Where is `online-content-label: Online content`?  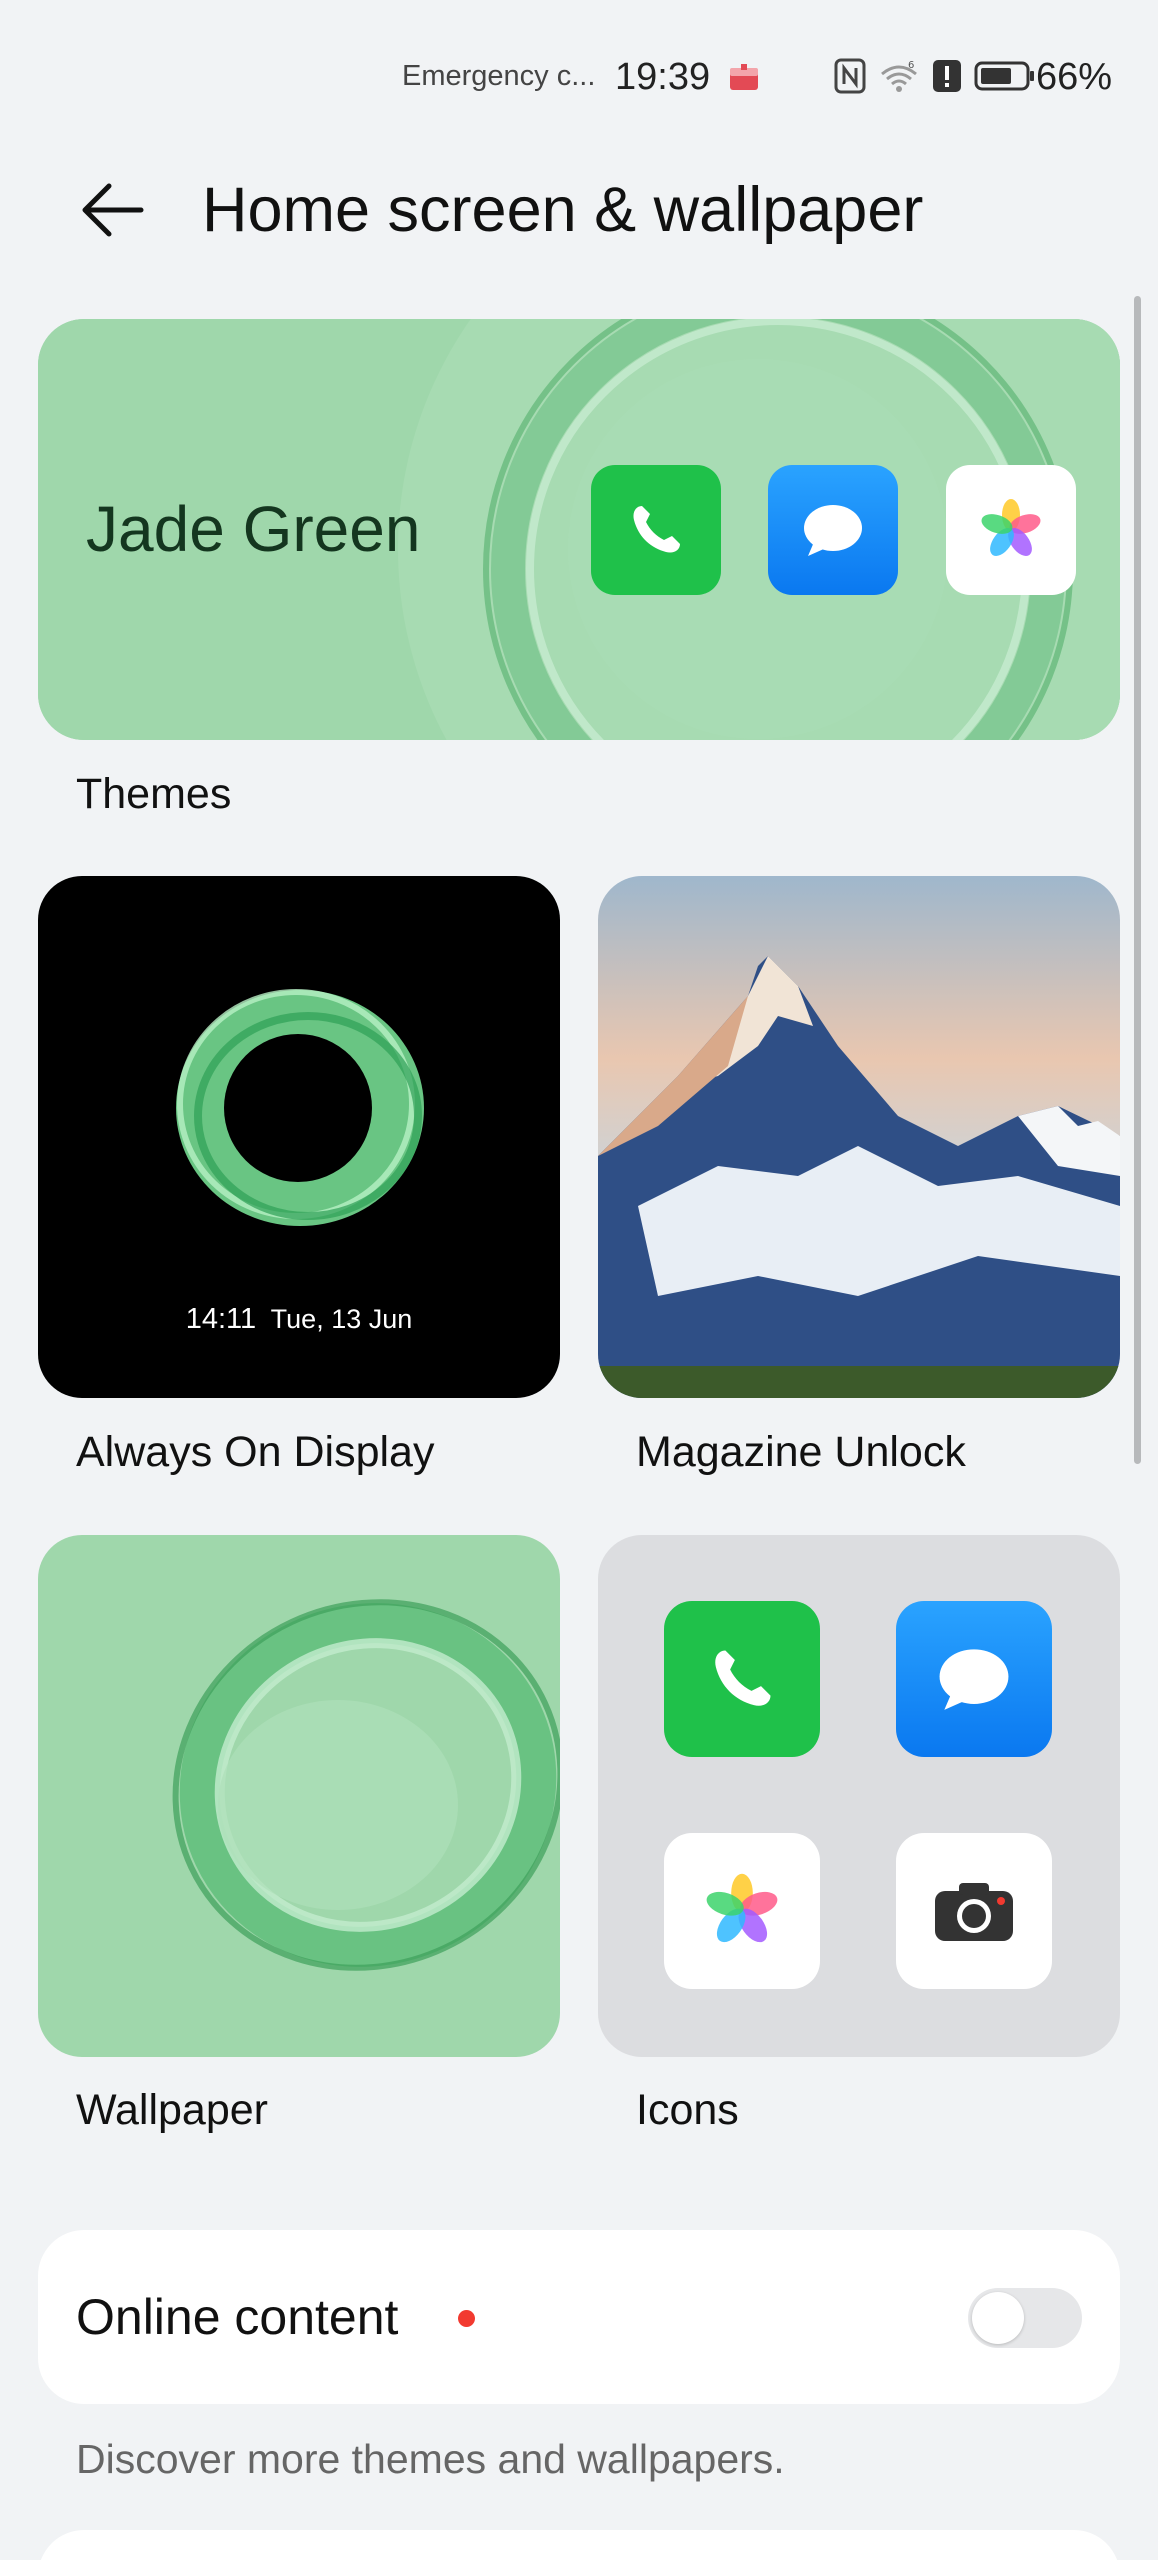
online-content-label: Online content is located at coordinates (237, 2317).